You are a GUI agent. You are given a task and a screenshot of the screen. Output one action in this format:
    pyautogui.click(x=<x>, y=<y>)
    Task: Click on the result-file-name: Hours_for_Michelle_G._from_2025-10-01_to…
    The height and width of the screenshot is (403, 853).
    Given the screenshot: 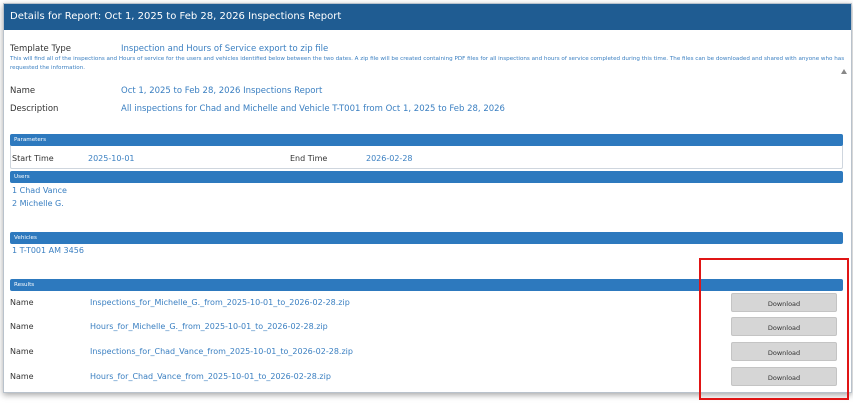 What is the action you would take?
    pyautogui.click(x=209, y=326)
    